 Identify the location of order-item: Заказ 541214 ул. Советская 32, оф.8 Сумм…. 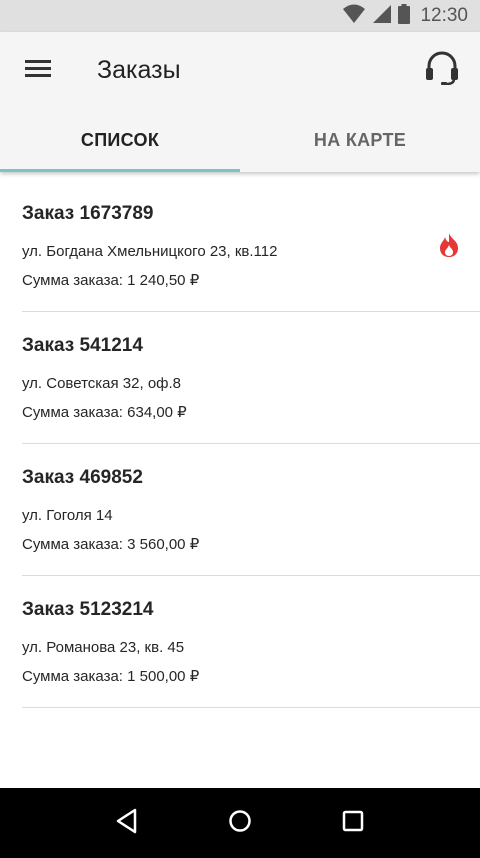
(251, 378).